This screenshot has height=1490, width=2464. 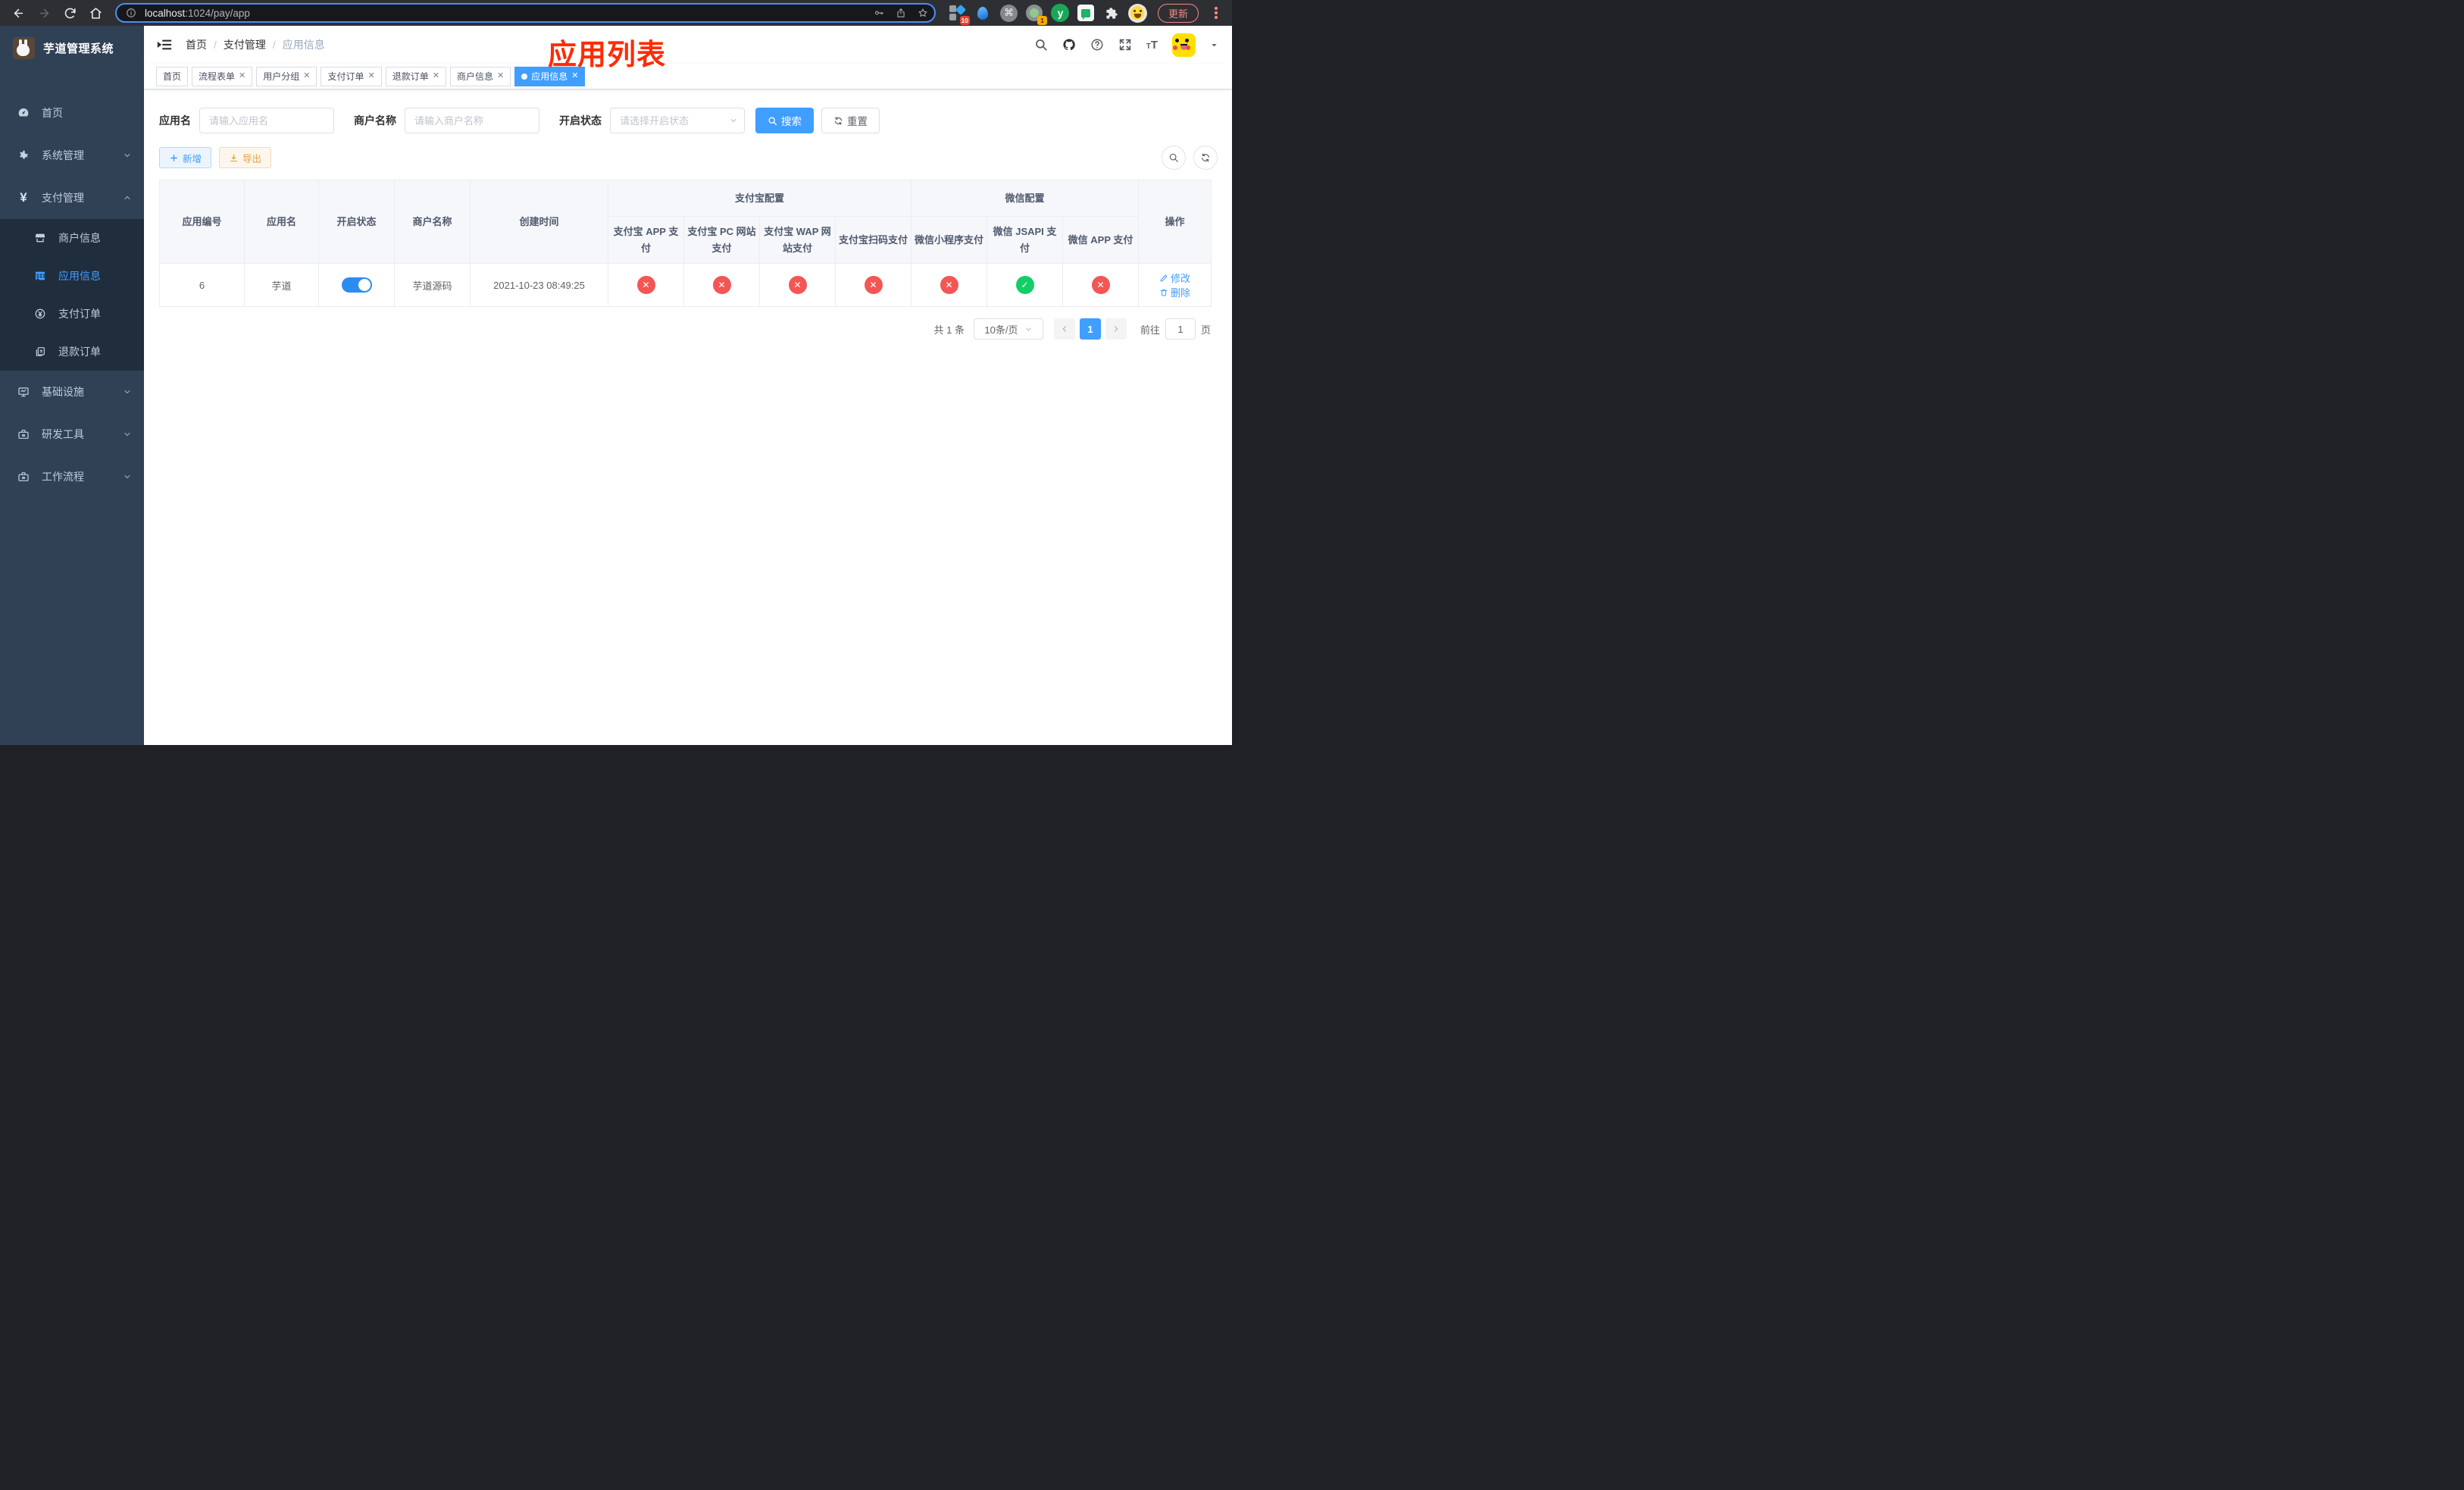 What do you see at coordinates (1184, 45) in the screenshot?
I see `avatar` at bounding box center [1184, 45].